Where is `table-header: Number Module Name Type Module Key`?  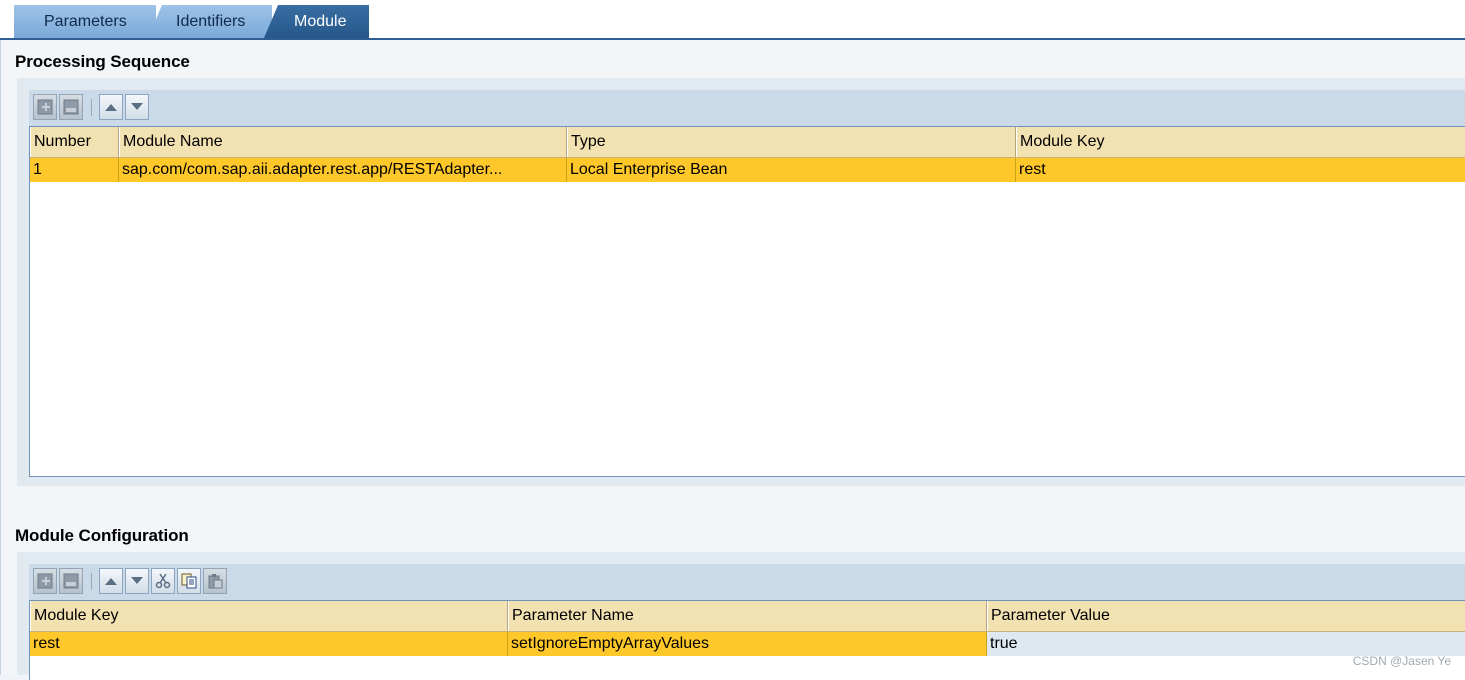
table-header: Number Module Name Type Module Key is located at coordinates (747, 142).